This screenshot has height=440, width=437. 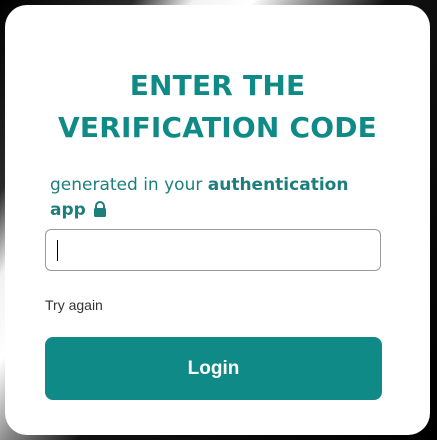 I want to click on verification-code-input, so click(x=213, y=250).